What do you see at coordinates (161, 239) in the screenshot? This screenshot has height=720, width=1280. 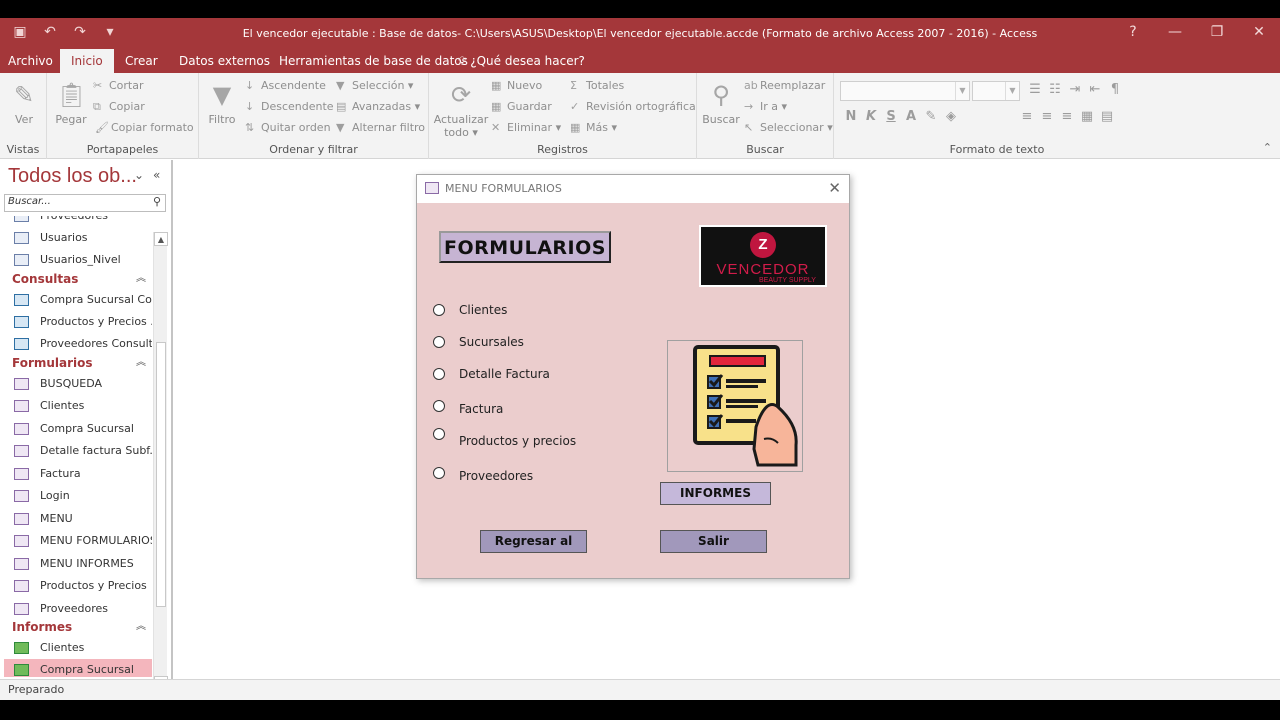 I see `scroll-up-icon: ▲` at bounding box center [161, 239].